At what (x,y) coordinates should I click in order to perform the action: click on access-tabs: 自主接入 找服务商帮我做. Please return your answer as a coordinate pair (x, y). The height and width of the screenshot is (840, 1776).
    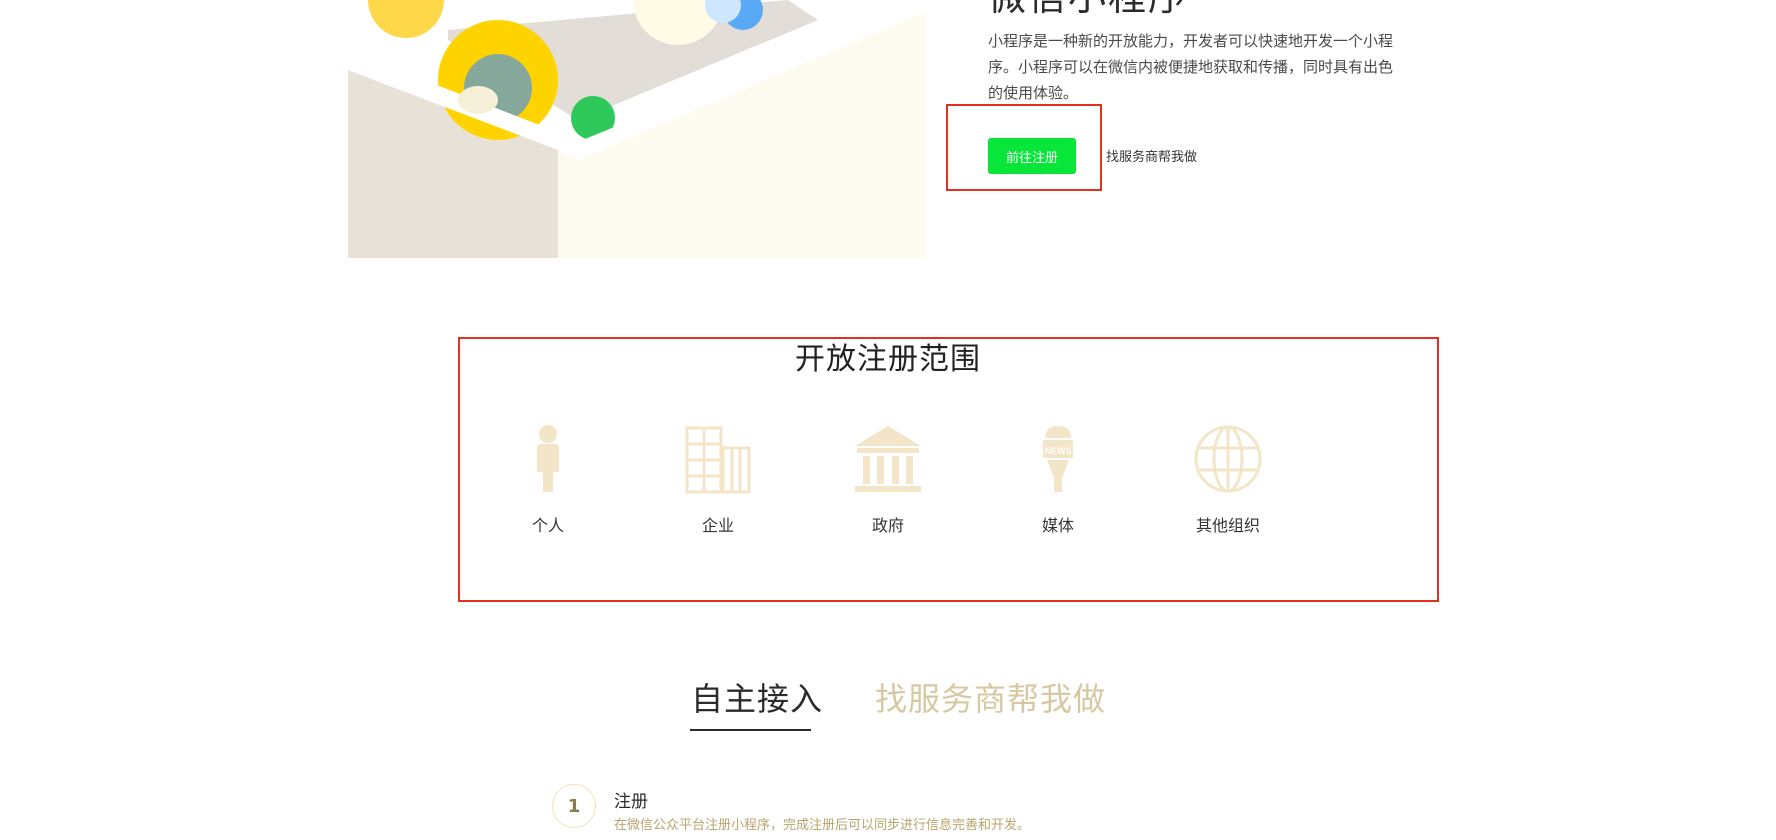
    Looking at the image, I should click on (888, 704).